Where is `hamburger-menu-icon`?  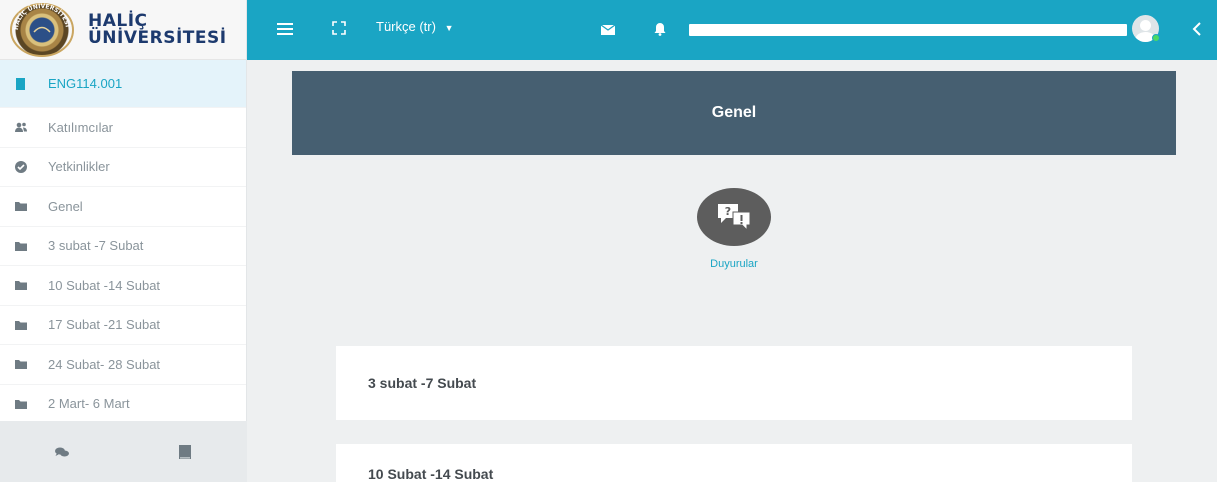 hamburger-menu-icon is located at coordinates (285, 29).